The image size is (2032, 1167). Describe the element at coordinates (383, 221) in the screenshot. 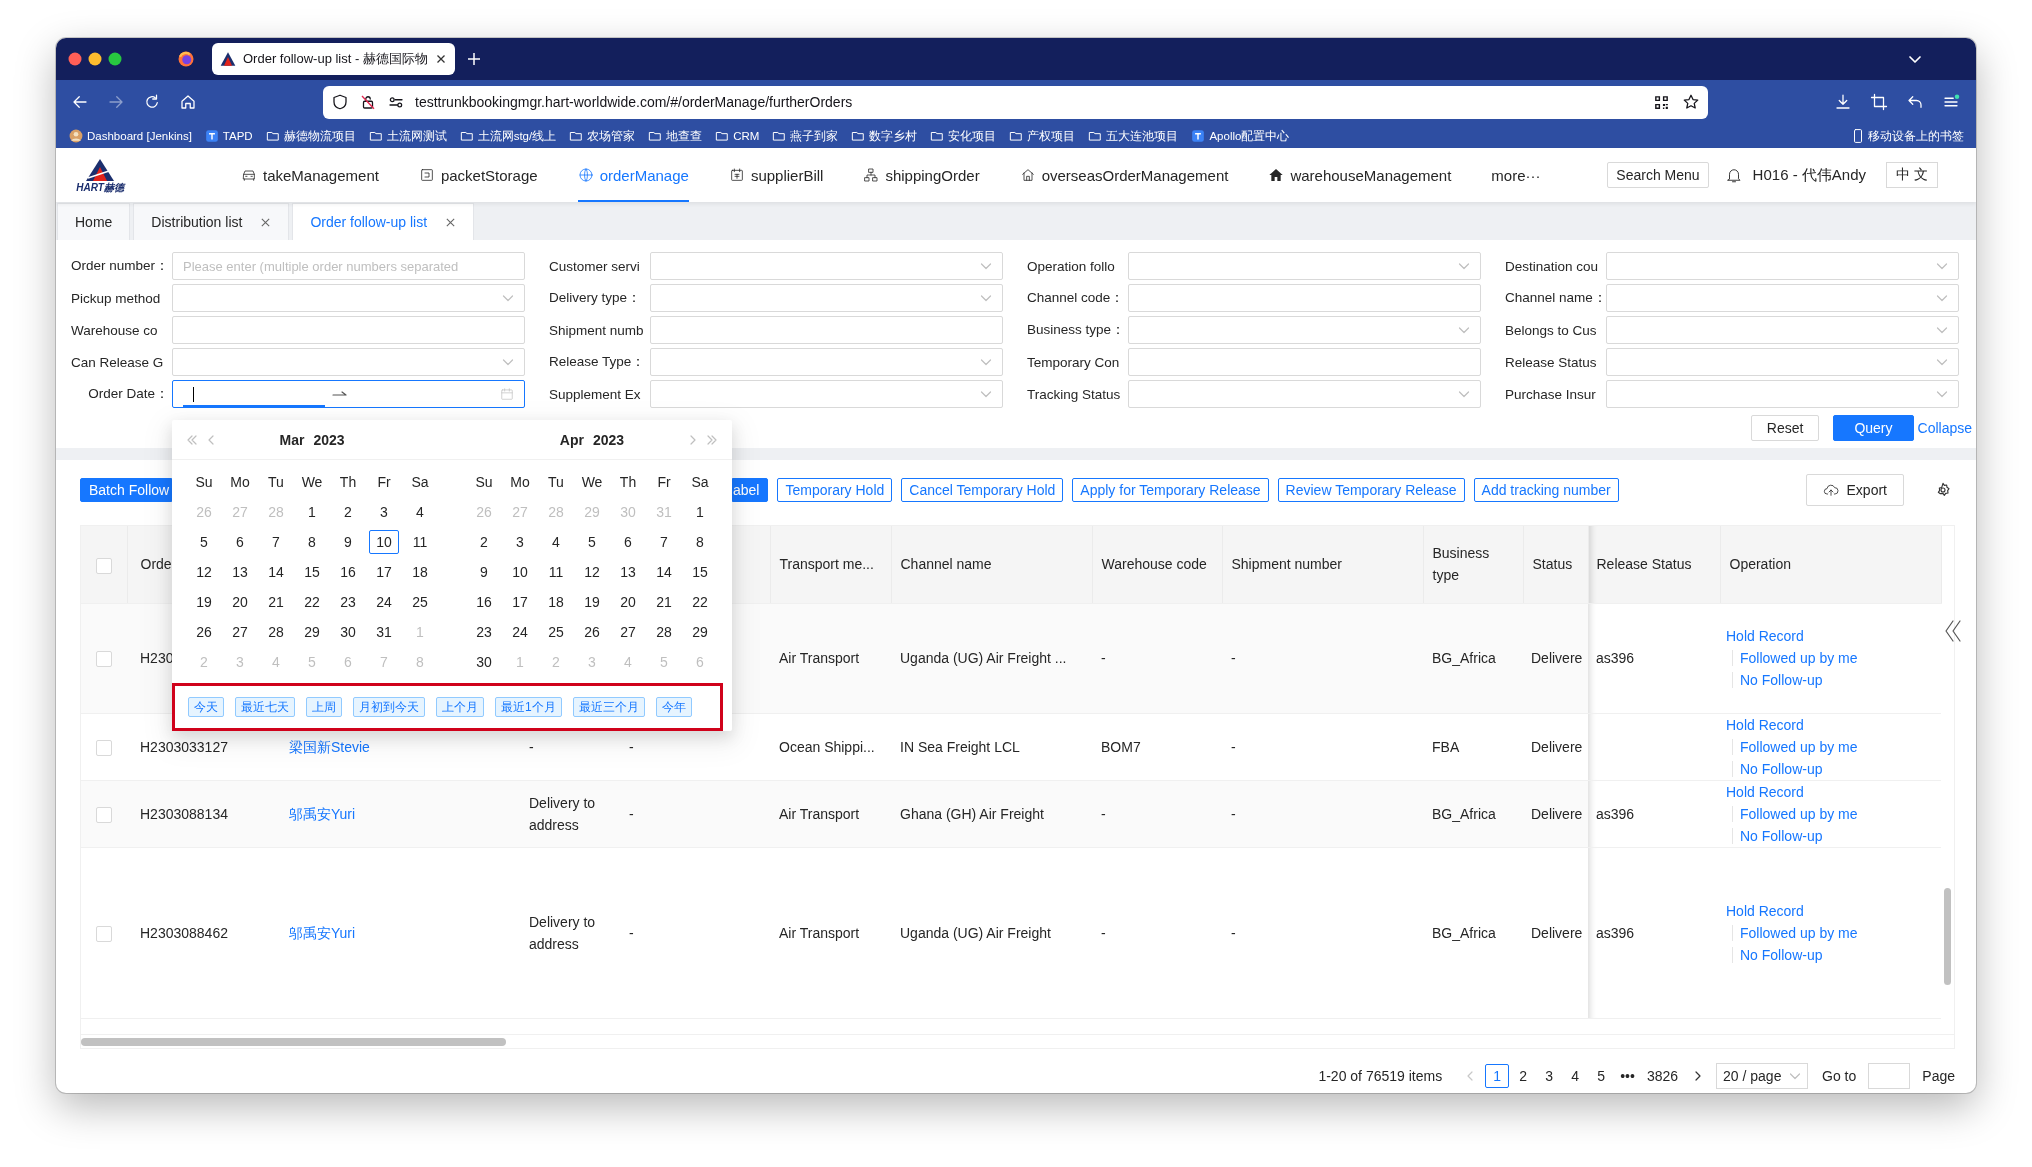

I see `page-tab: Order follow-up list` at that location.